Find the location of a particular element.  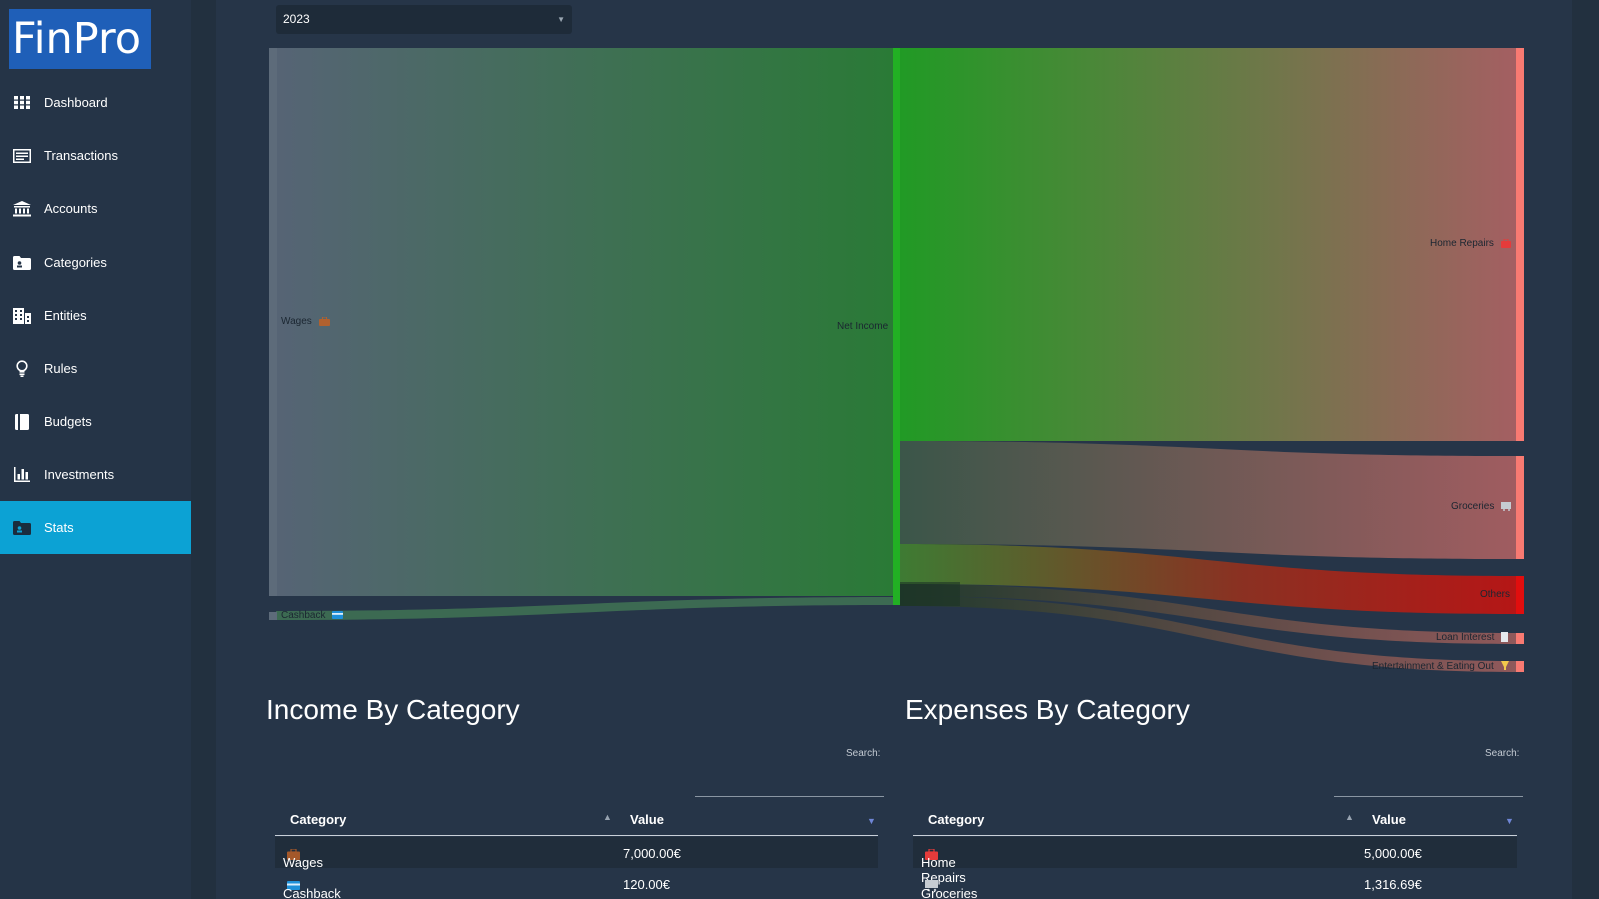

flow-cashback-net-income is located at coordinates (584, 608).